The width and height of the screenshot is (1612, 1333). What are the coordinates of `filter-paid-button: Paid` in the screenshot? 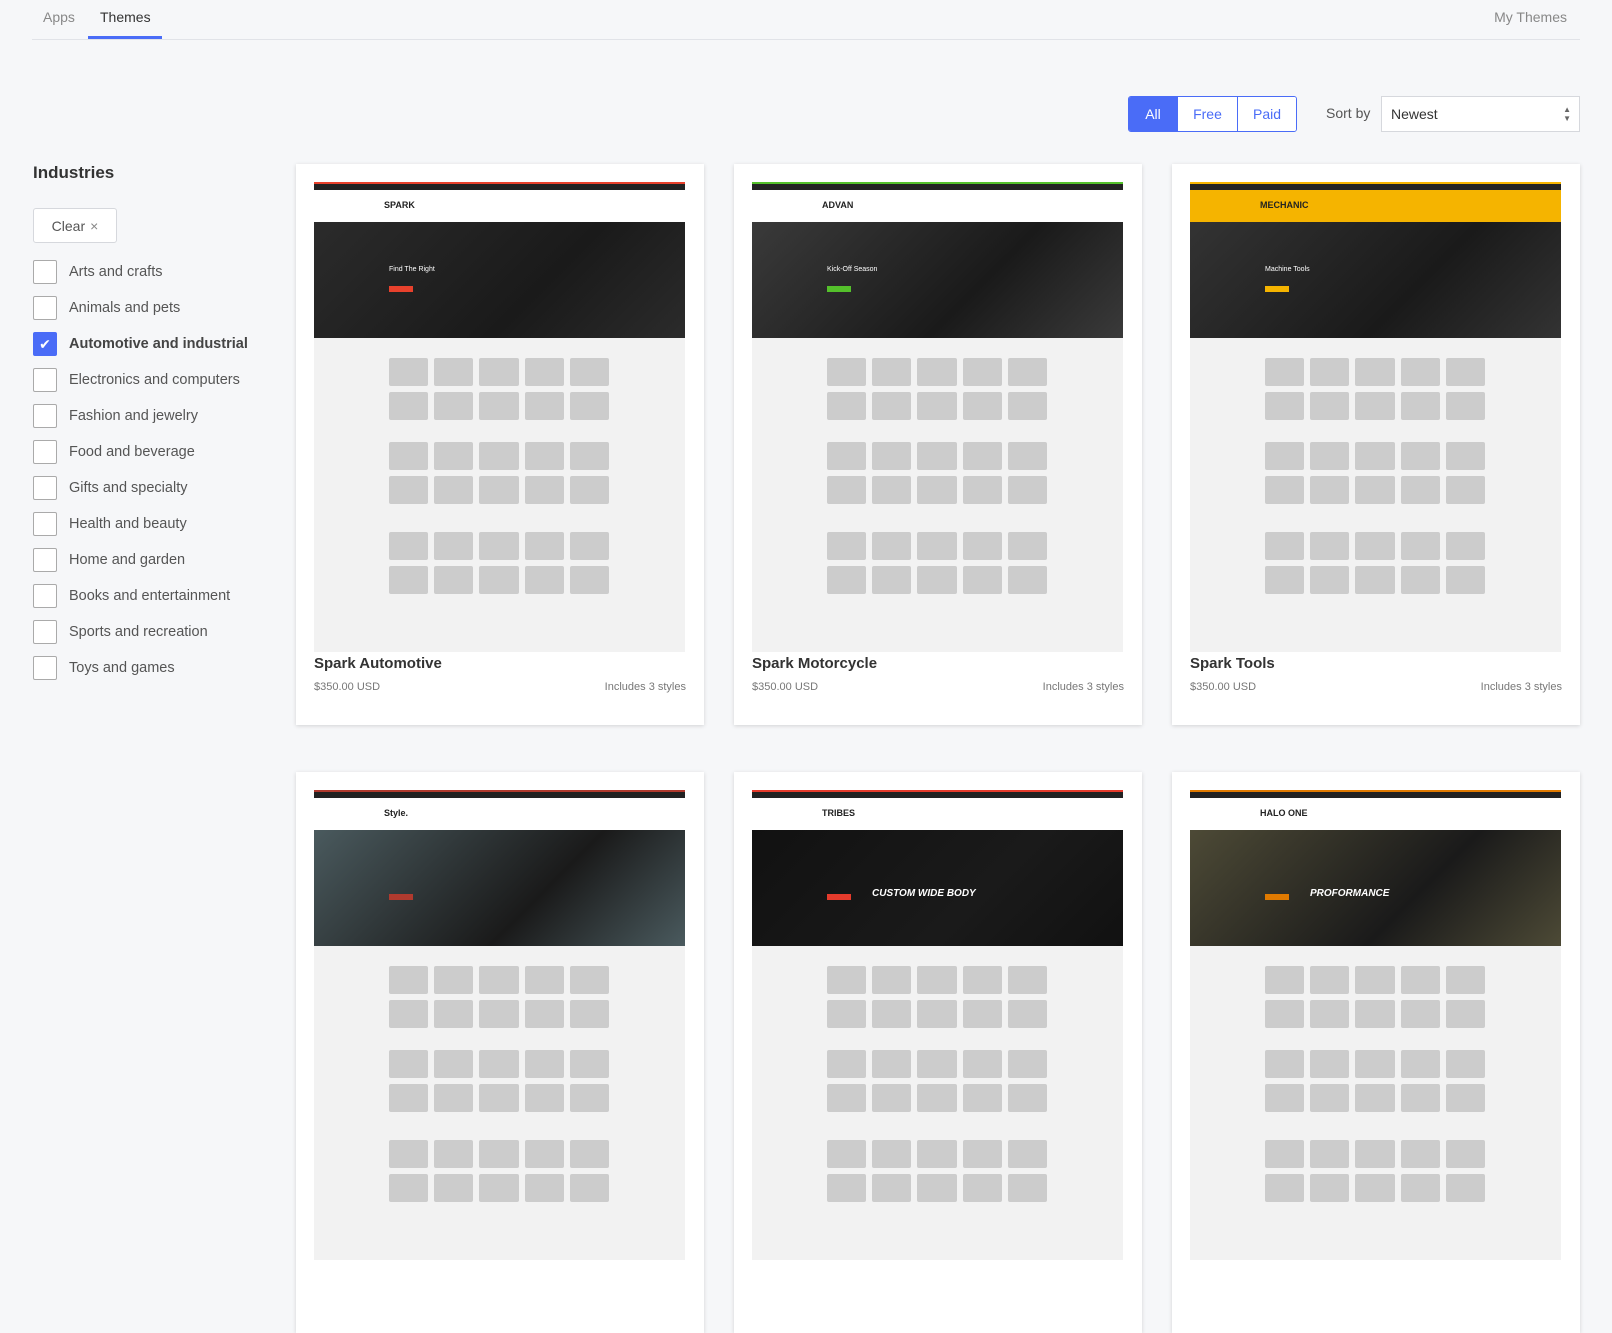 It's located at (1266, 114).